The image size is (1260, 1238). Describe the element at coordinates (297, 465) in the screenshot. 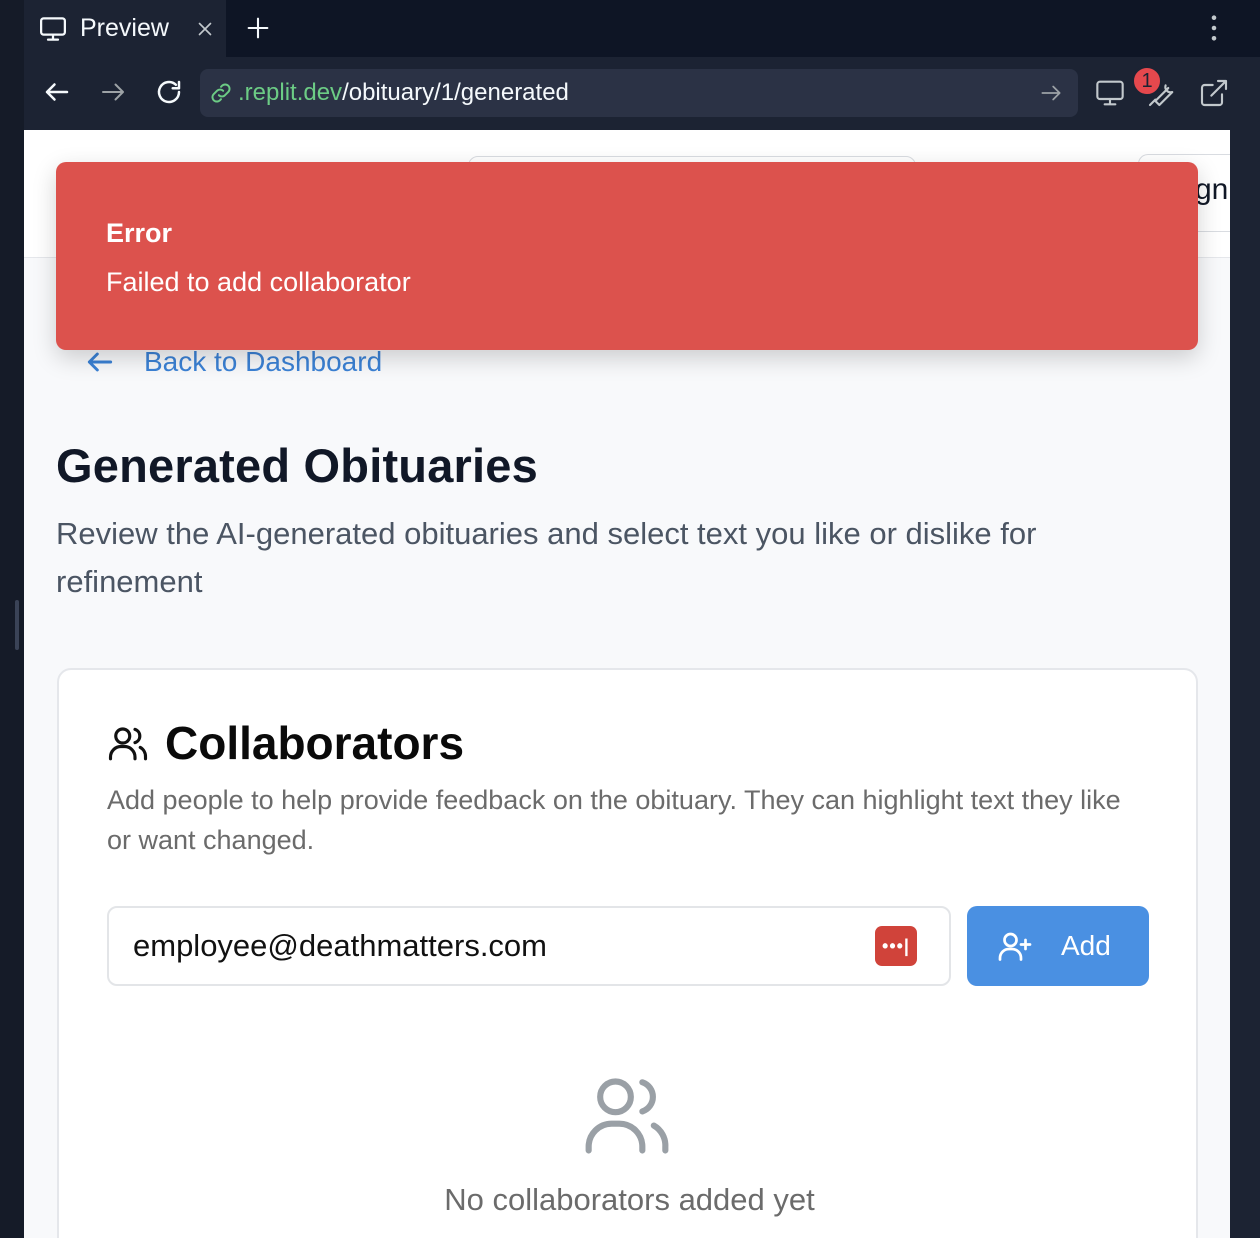

I see `page-title: Generated Obituaries` at that location.